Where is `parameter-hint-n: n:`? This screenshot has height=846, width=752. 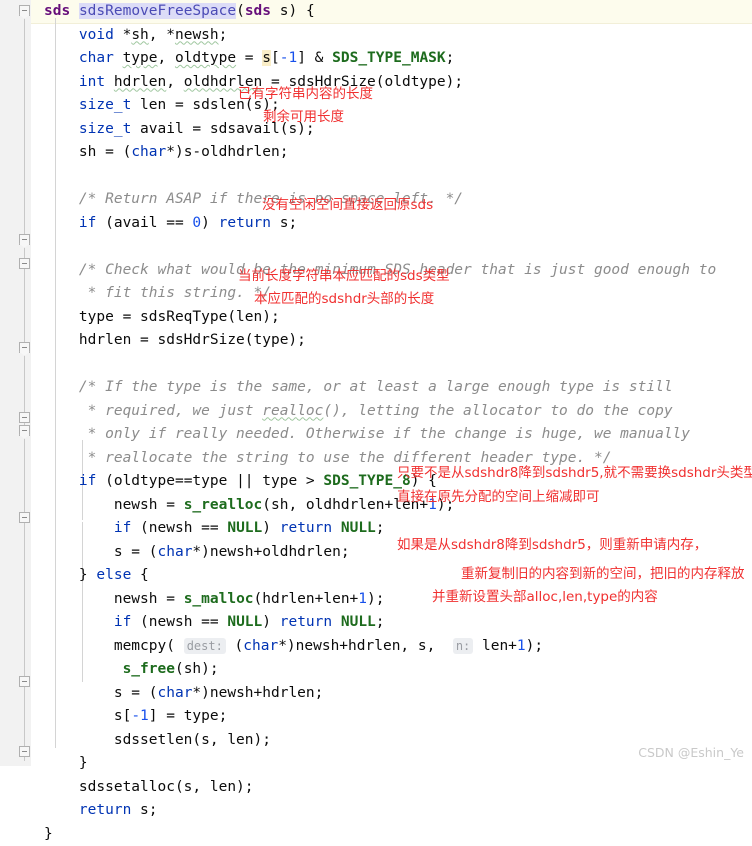
parameter-hint-n: n: is located at coordinates (463, 646).